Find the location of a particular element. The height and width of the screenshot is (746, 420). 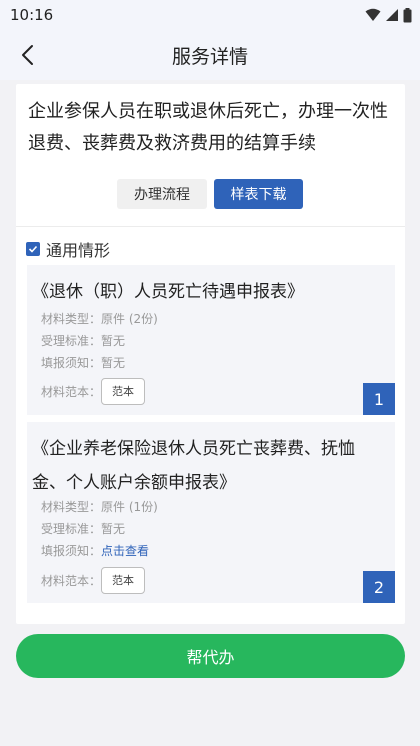

filling-notice-row: 填报须知： 暂无 is located at coordinates (83, 362).